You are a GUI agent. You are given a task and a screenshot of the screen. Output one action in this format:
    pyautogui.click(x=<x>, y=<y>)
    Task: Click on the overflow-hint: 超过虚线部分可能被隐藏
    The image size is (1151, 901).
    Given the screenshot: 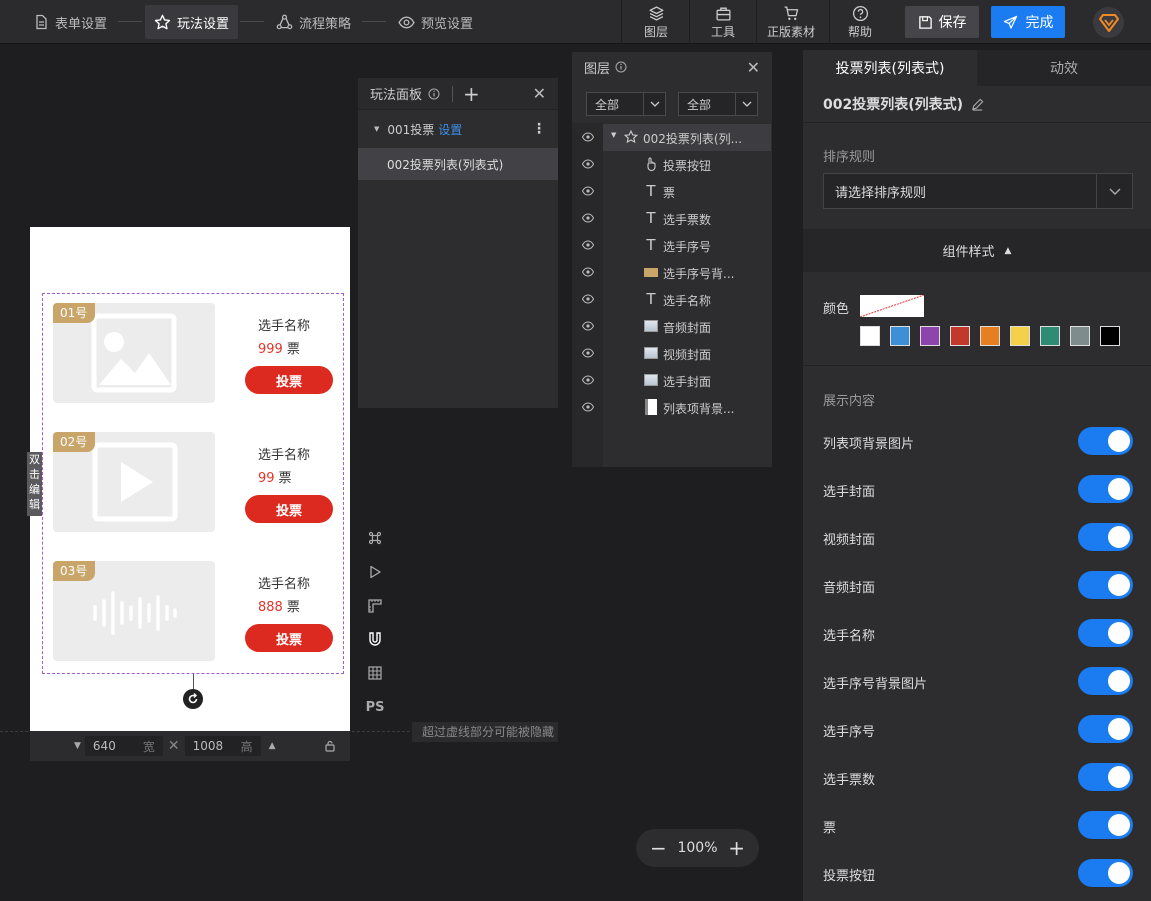 What is the action you would take?
    pyautogui.click(x=485, y=732)
    